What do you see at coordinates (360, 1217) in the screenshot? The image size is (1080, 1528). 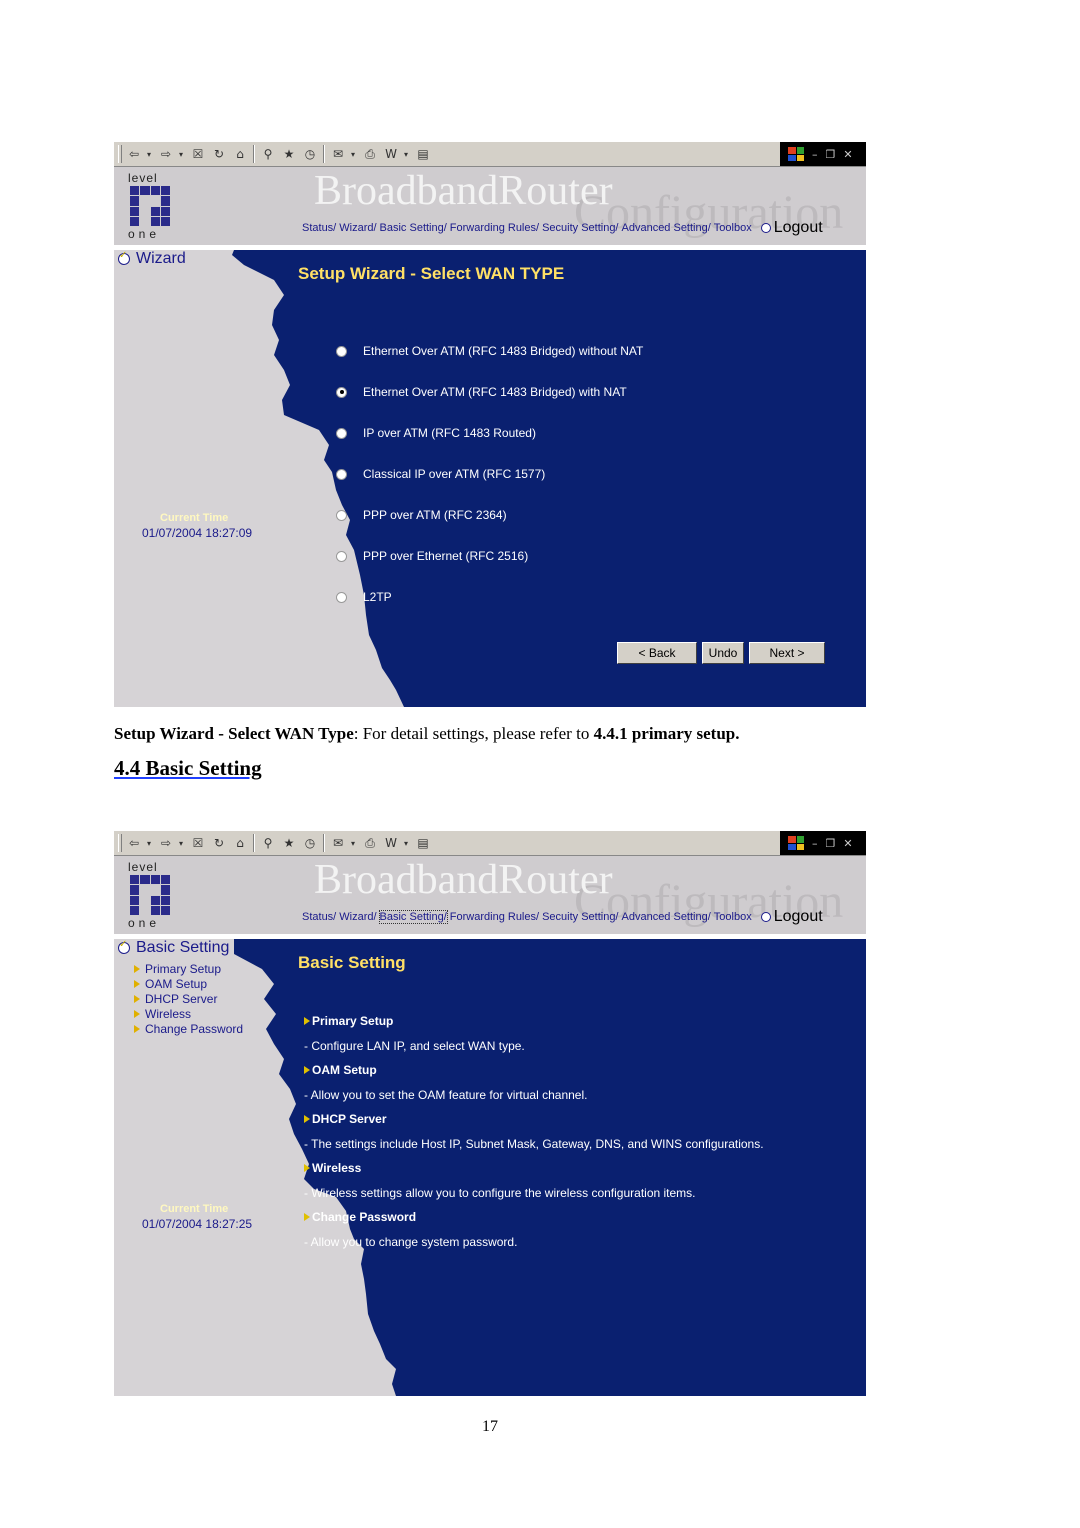 I see `section-link-change-password: Change Password` at bounding box center [360, 1217].